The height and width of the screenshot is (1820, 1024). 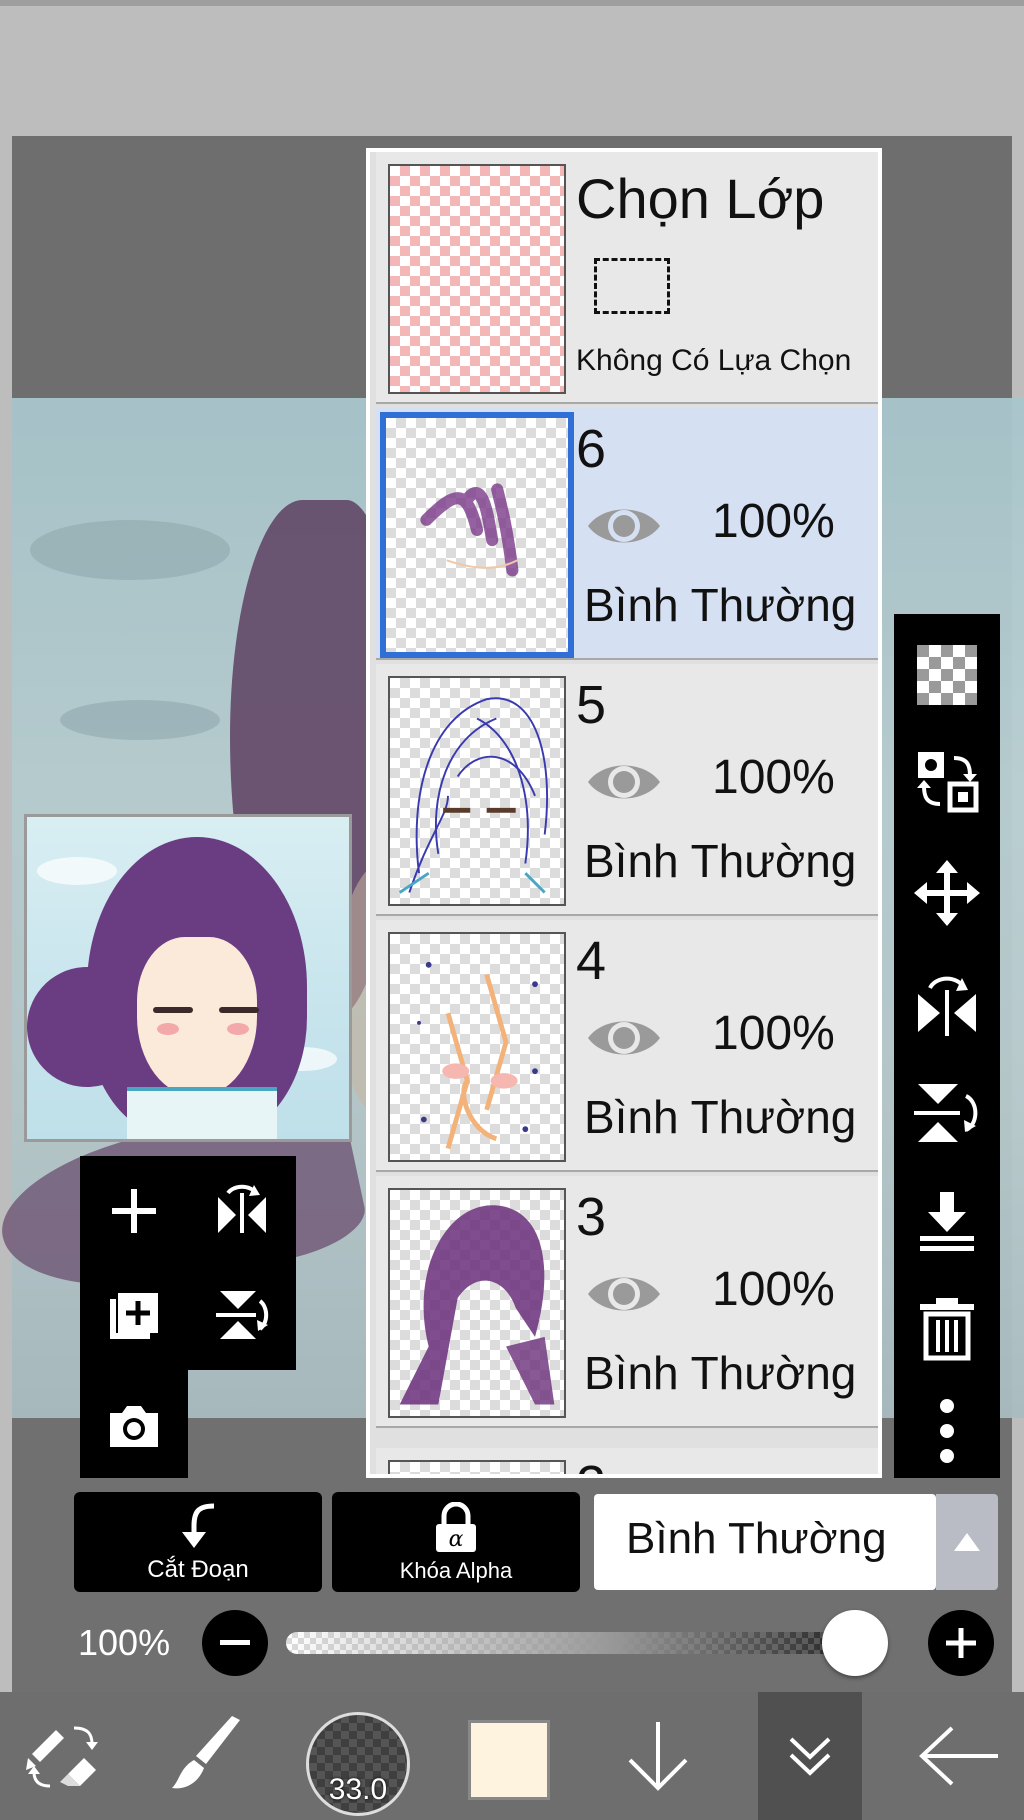 I want to click on trash-icon, so click(x=947, y=1329).